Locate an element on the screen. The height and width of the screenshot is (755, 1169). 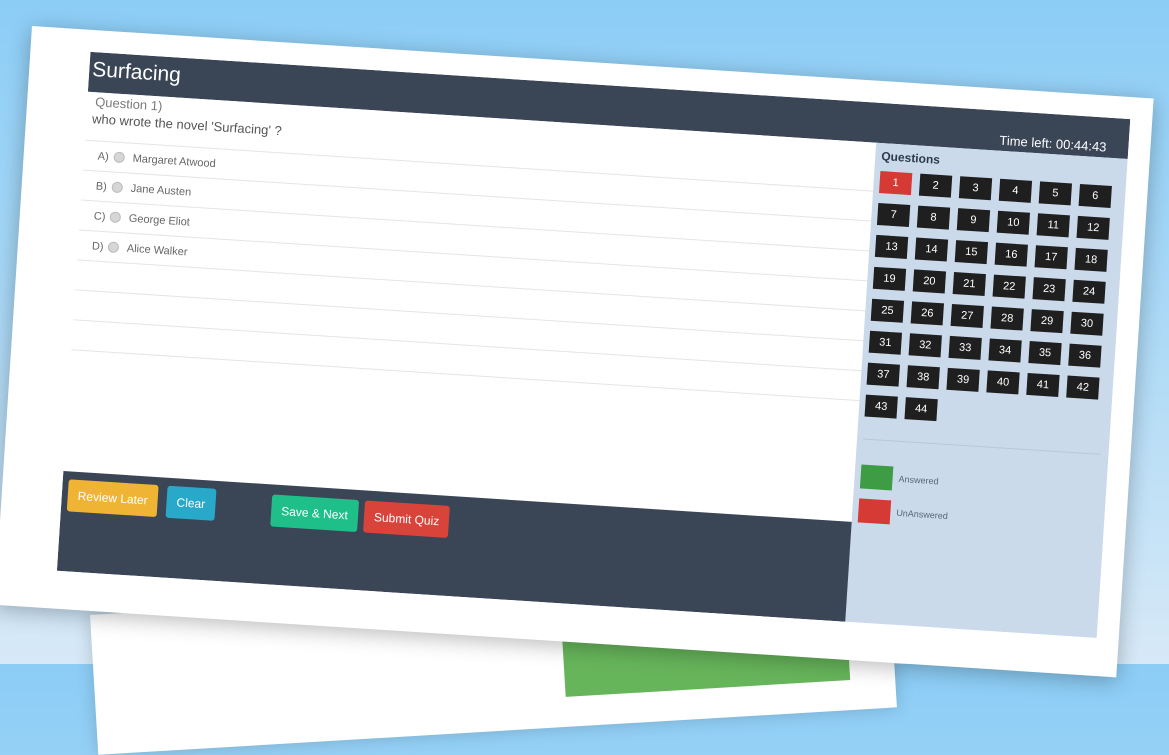
question-button-17: 17 is located at coordinates (1051, 257).